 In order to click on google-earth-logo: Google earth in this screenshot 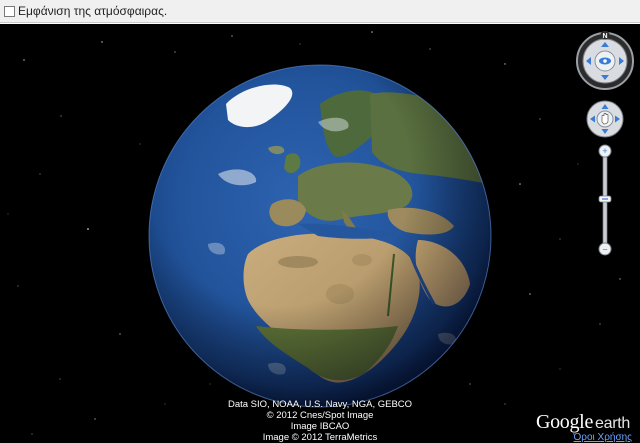, I will do `click(583, 422)`.